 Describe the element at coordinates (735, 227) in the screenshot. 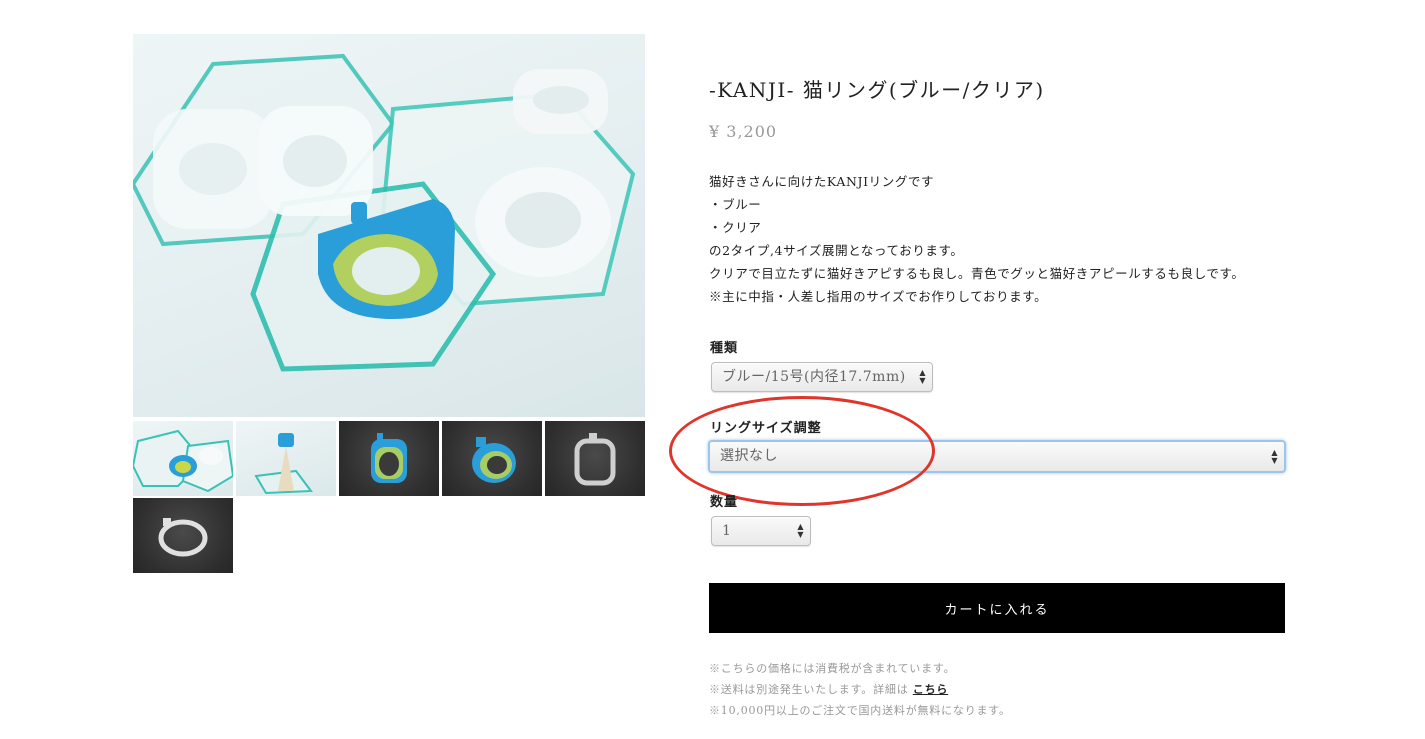

I see `description-line: ・クリア` at that location.